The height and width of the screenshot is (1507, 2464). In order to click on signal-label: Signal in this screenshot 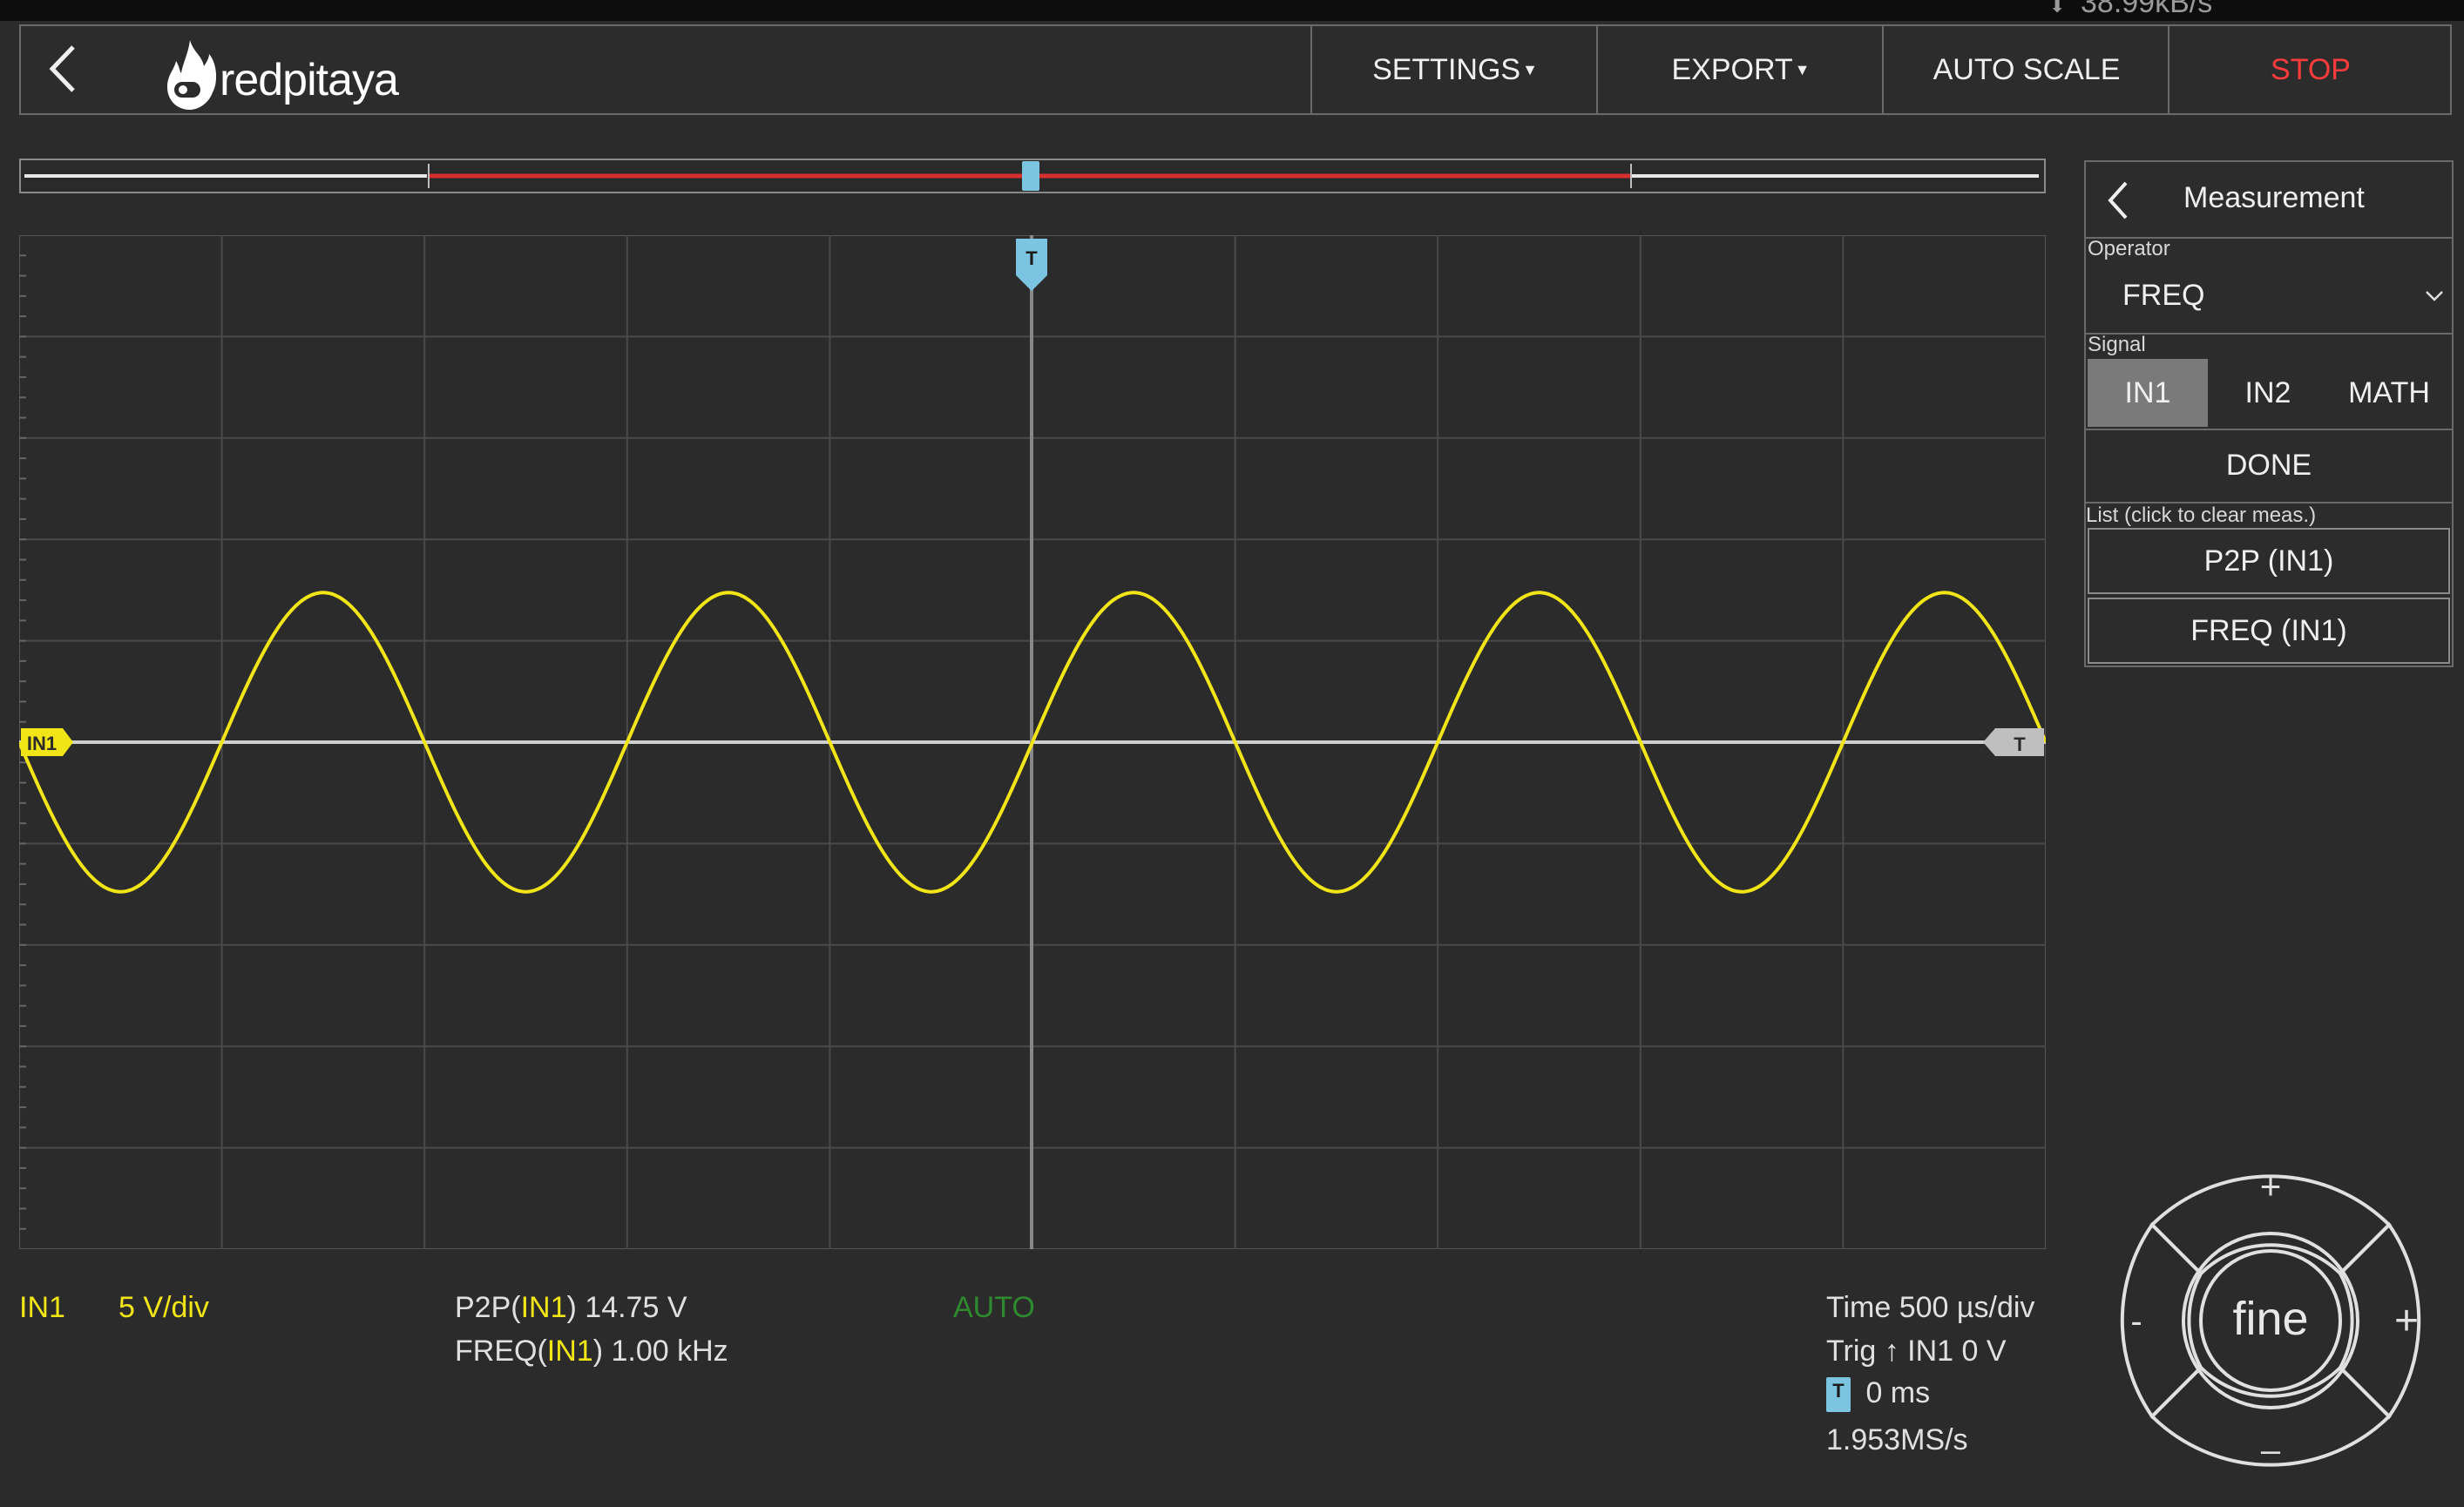, I will do `click(2117, 344)`.